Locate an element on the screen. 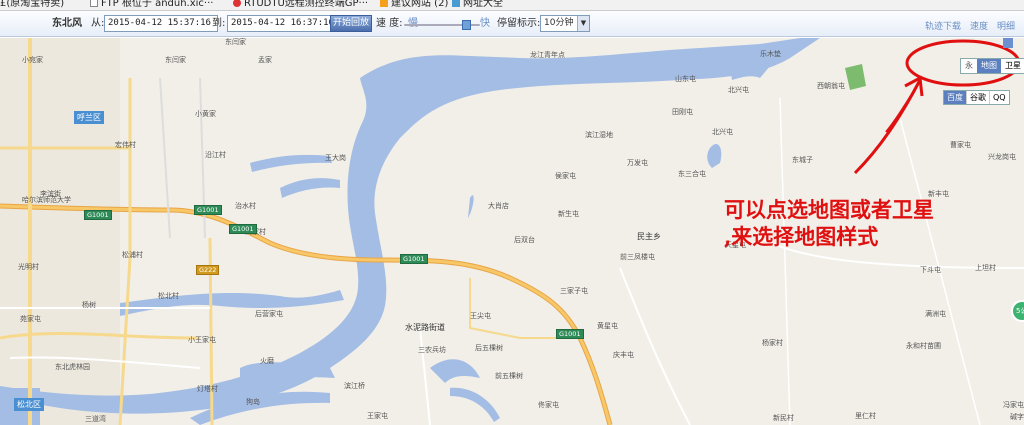 The image size is (1024, 425). place-label: 光明村 is located at coordinates (28, 267).